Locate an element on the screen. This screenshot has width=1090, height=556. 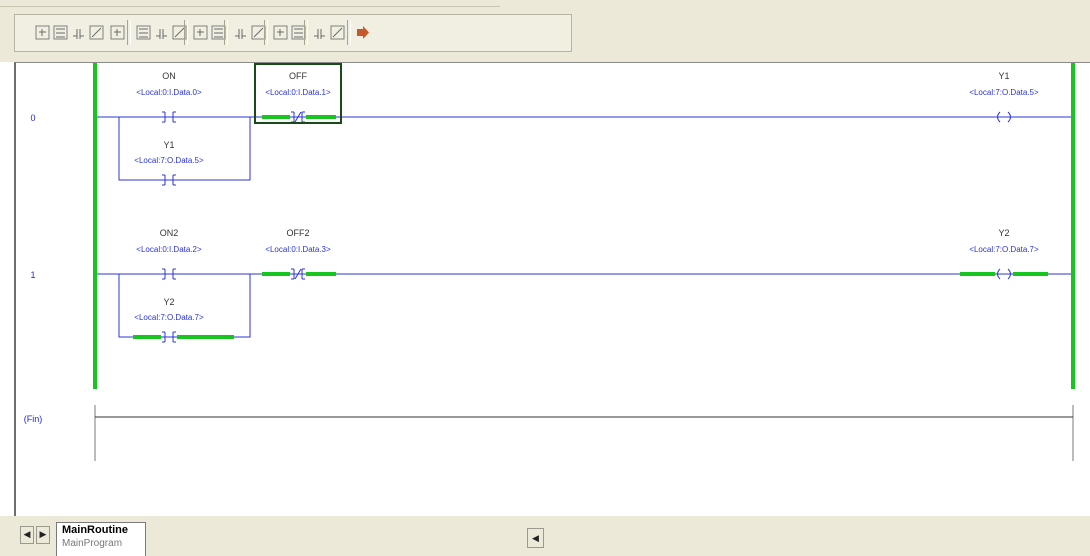
scroll-left-button: ◀ is located at coordinates (535, 538).